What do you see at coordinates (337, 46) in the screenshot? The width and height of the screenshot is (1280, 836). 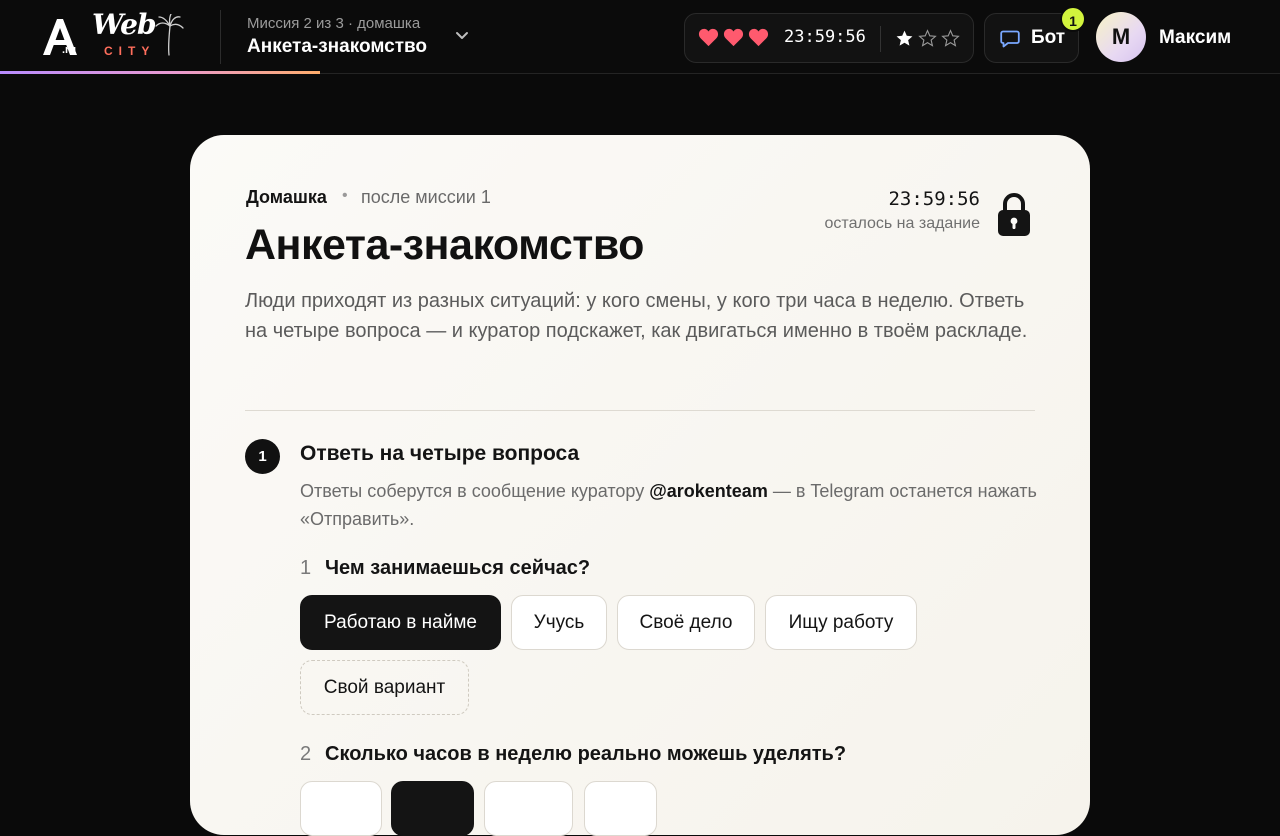 I see `mission-title: Анкета-знакомство` at bounding box center [337, 46].